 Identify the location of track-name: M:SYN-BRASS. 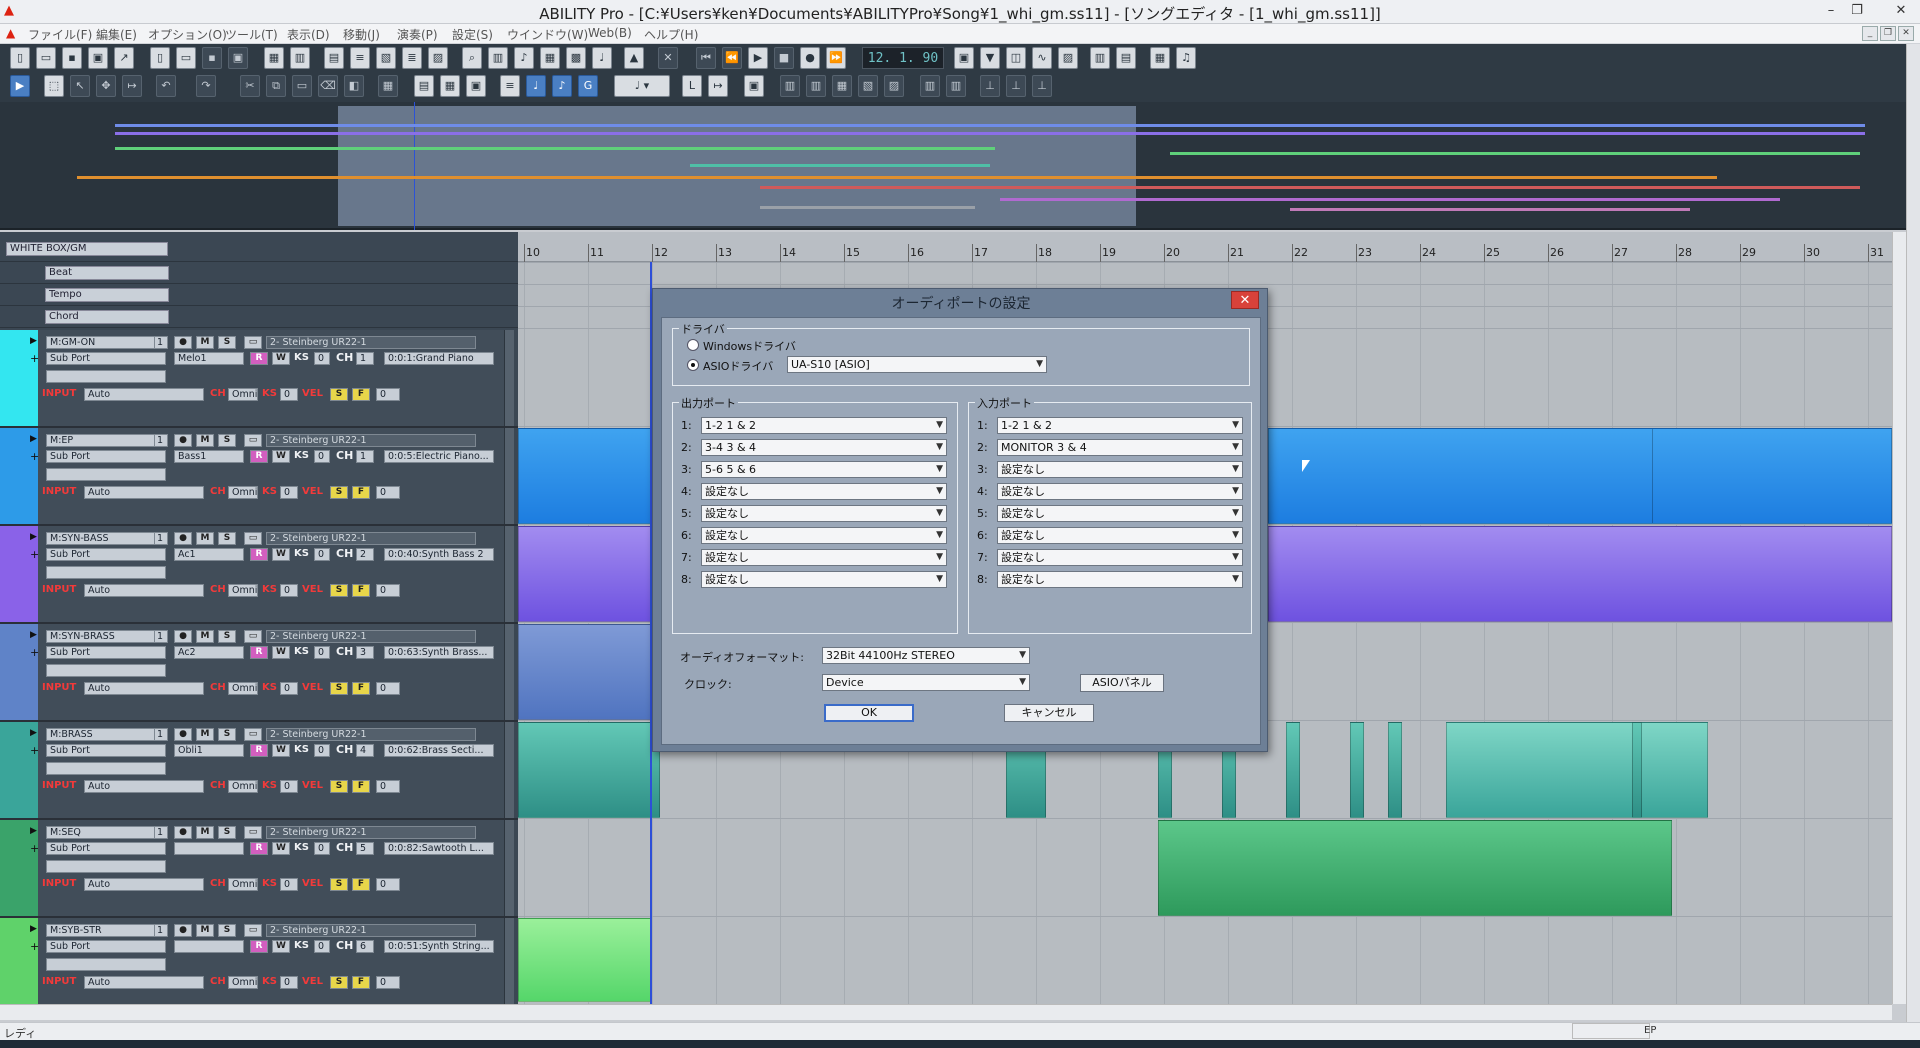
(106, 636).